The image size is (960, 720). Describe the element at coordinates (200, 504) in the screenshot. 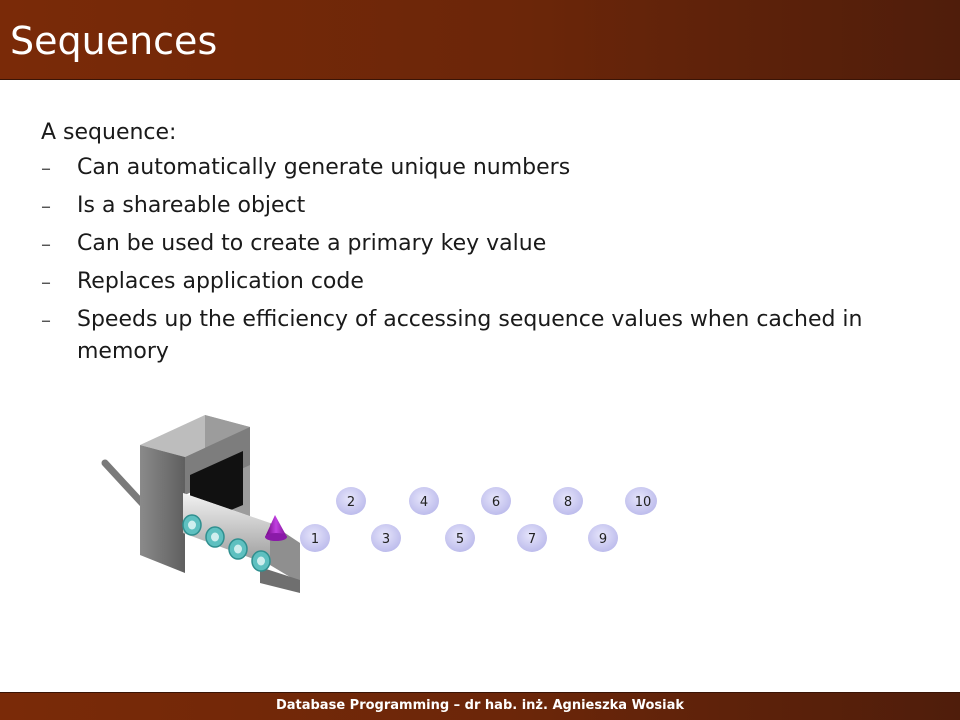

I see `machine-icon` at that location.